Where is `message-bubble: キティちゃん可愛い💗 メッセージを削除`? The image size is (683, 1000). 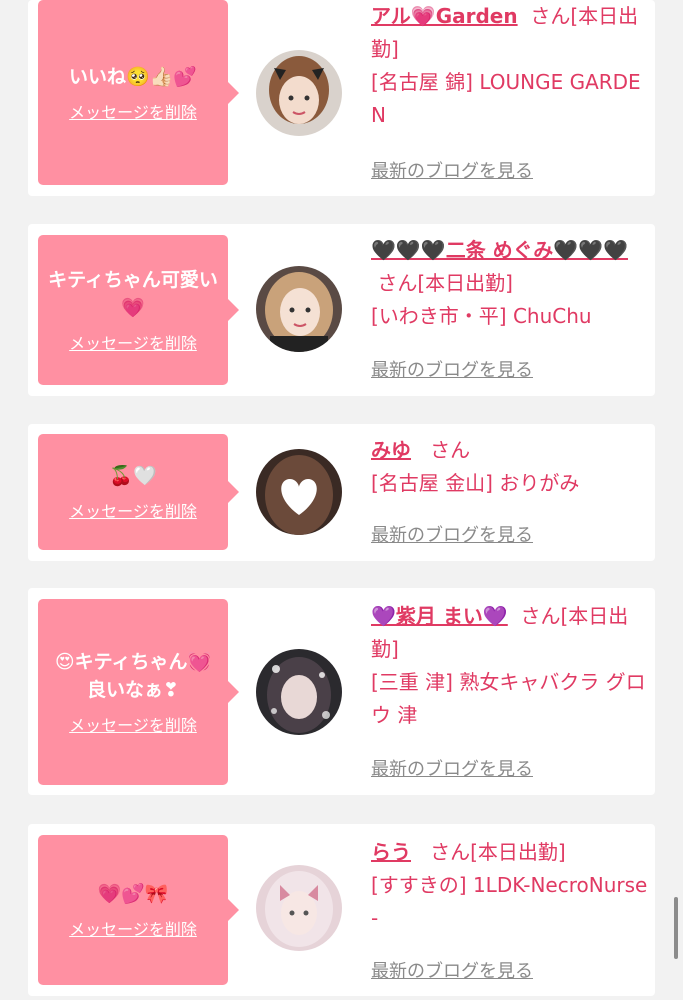
message-bubble: キティちゃん可愛い💗 メッセージを削除 is located at coordinates (138, 310).